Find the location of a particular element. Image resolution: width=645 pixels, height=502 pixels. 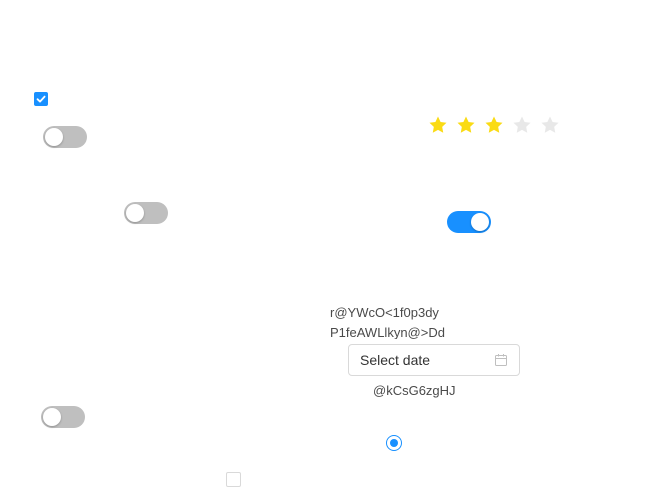

radio-button is located at coordinates (394, 443).